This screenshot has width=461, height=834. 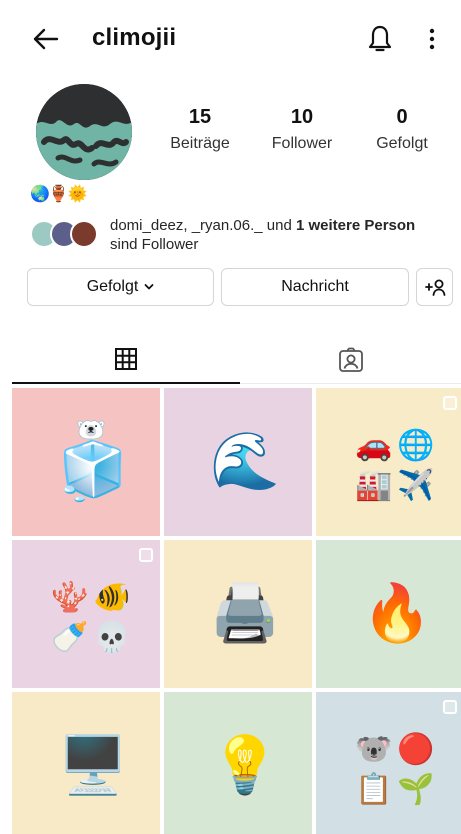 I want to click on followed-by-avatars, so click(x=66, y=235).